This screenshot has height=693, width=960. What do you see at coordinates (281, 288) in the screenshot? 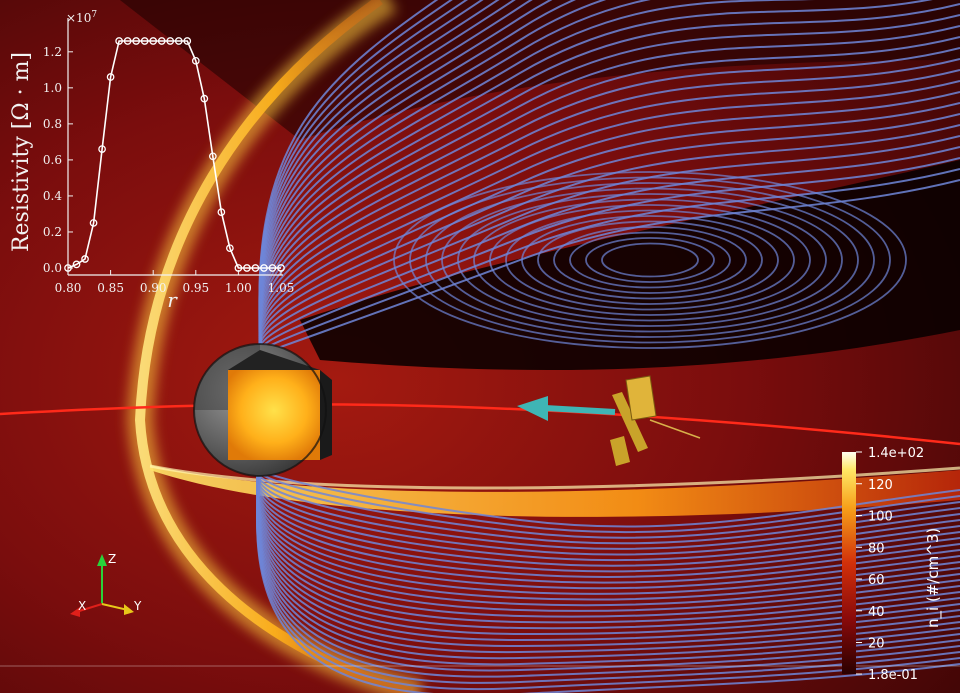
I see `inset-x-tick-label: 1.05` at bounding box center [281, 288].